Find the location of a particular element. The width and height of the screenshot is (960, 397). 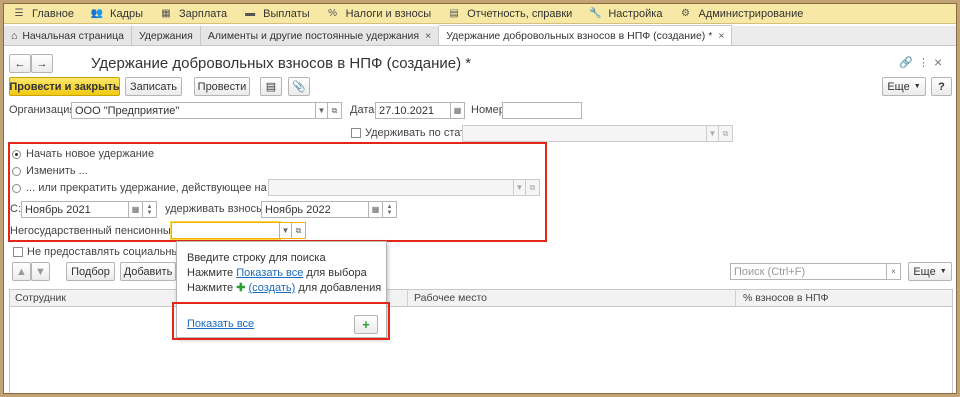

post-button: Провести is located at coordinates (222, 86).